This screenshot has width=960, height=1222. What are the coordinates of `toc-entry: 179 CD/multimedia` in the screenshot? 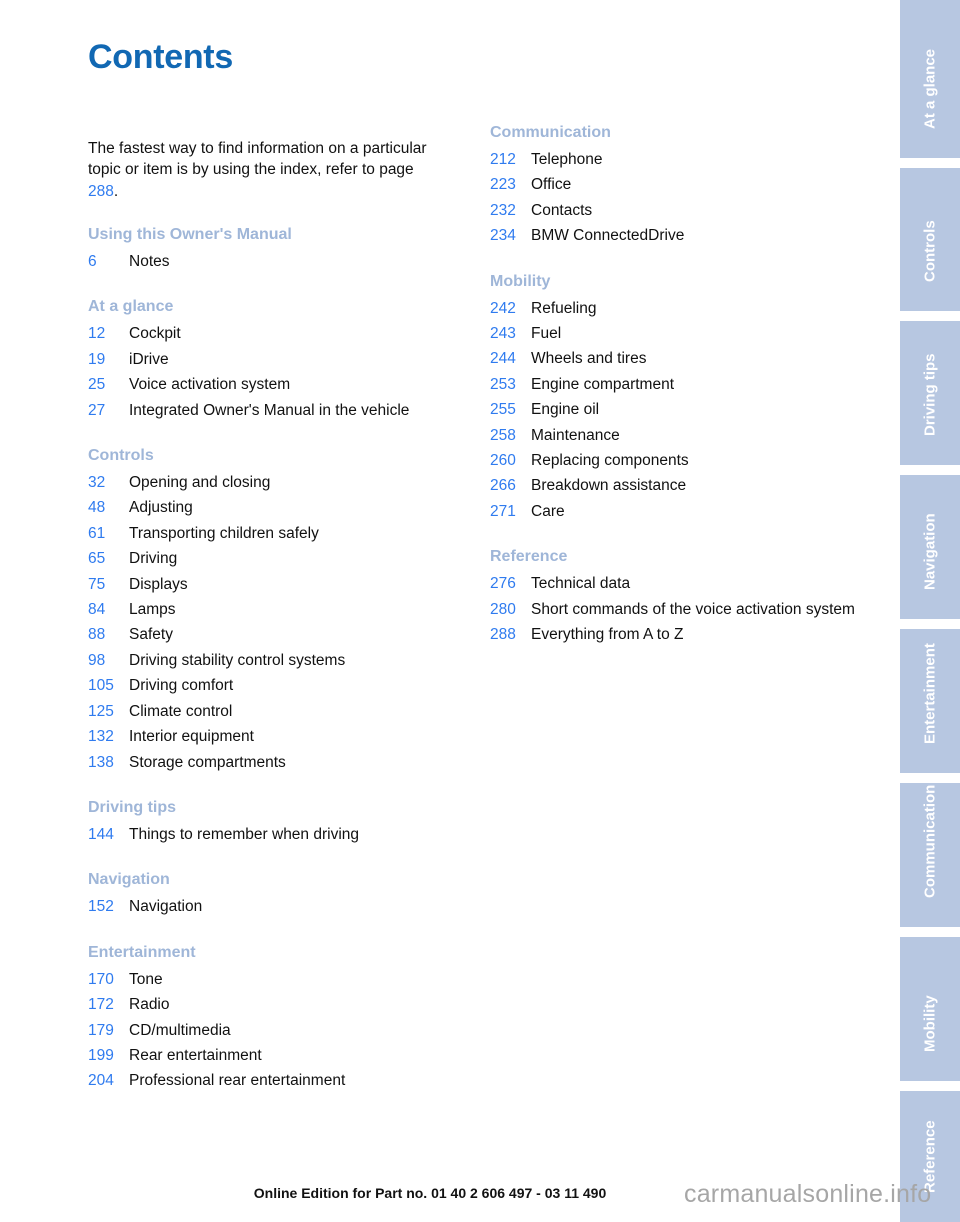 It's located at (273, 1030).